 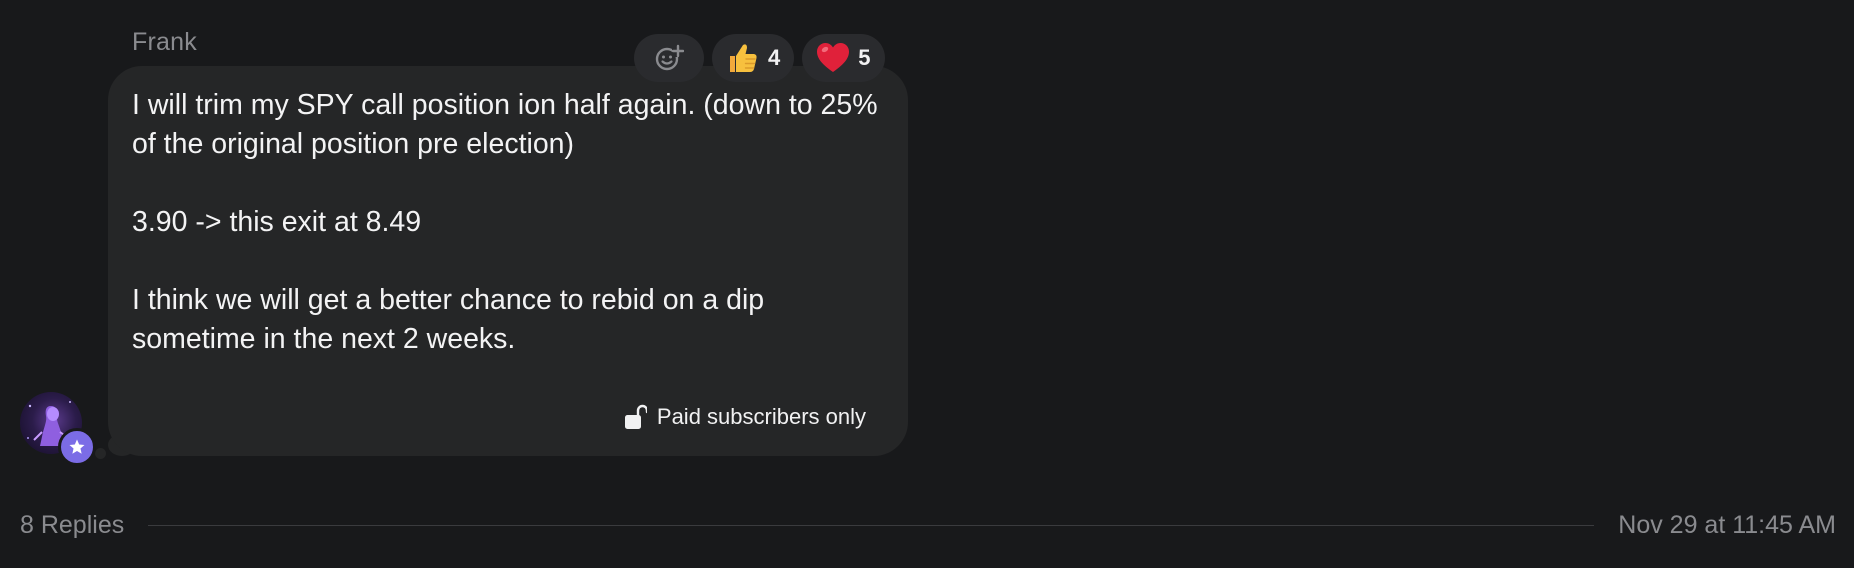 What do you see at coordinates (774, 57) in the screenshot?
I see `reaction-count: 4` at bounding box center [774, 57].